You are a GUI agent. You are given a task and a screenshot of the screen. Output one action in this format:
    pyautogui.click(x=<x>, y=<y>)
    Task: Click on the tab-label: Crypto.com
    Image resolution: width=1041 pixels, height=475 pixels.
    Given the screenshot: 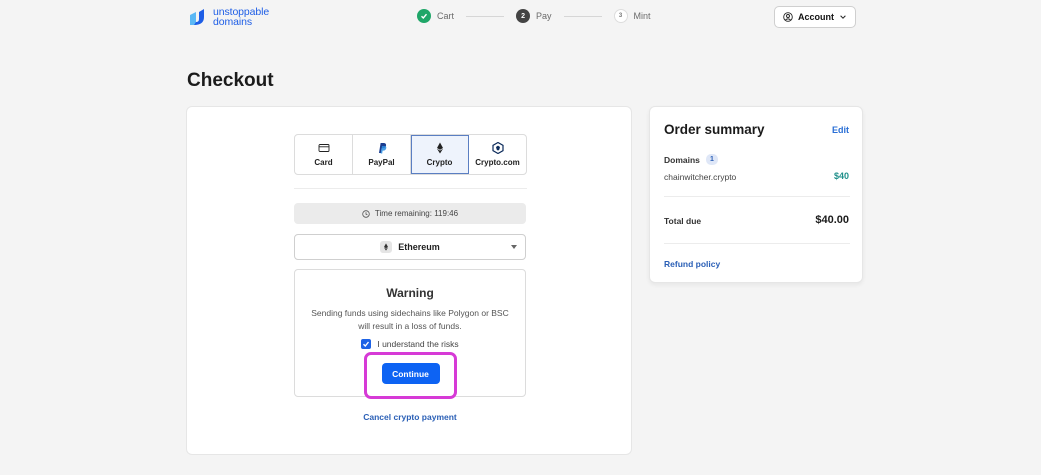 What is the action you would take?
    pyautogui.click(x=497, y=162)
    